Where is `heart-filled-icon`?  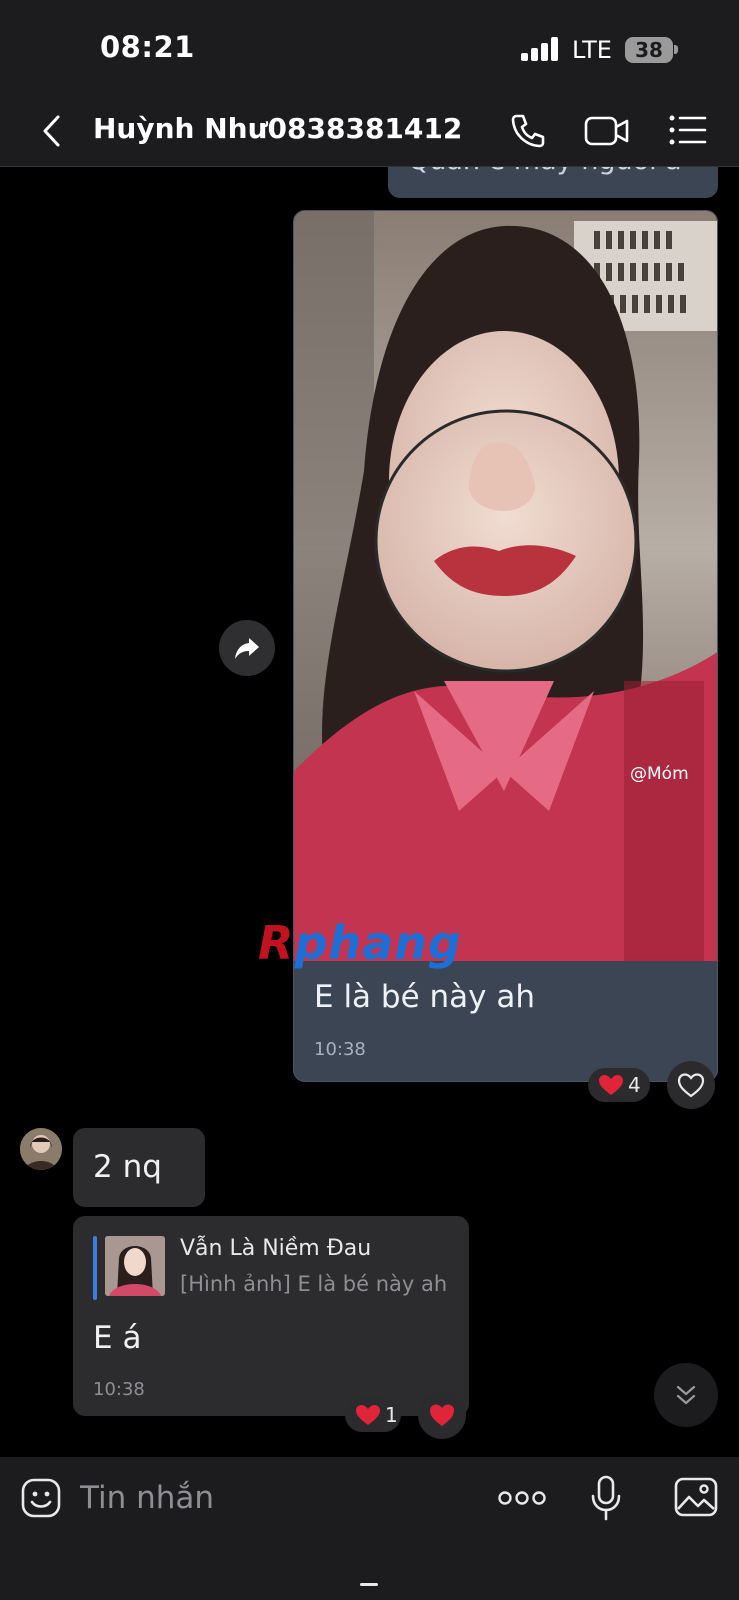 heart-filled-icon is located at coordinates (442, 1415).